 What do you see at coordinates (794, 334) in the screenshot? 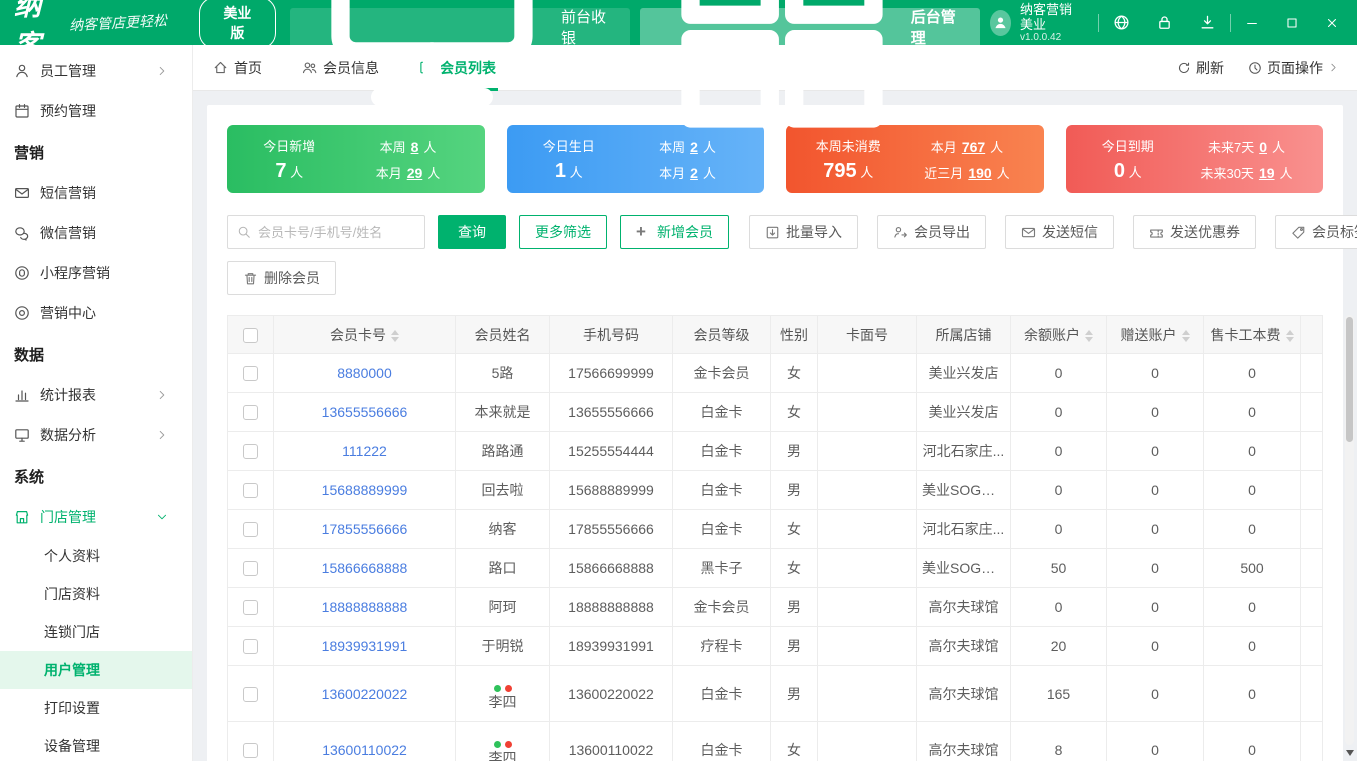
I see `col-header: 性别` at bounding box center [794, 334].